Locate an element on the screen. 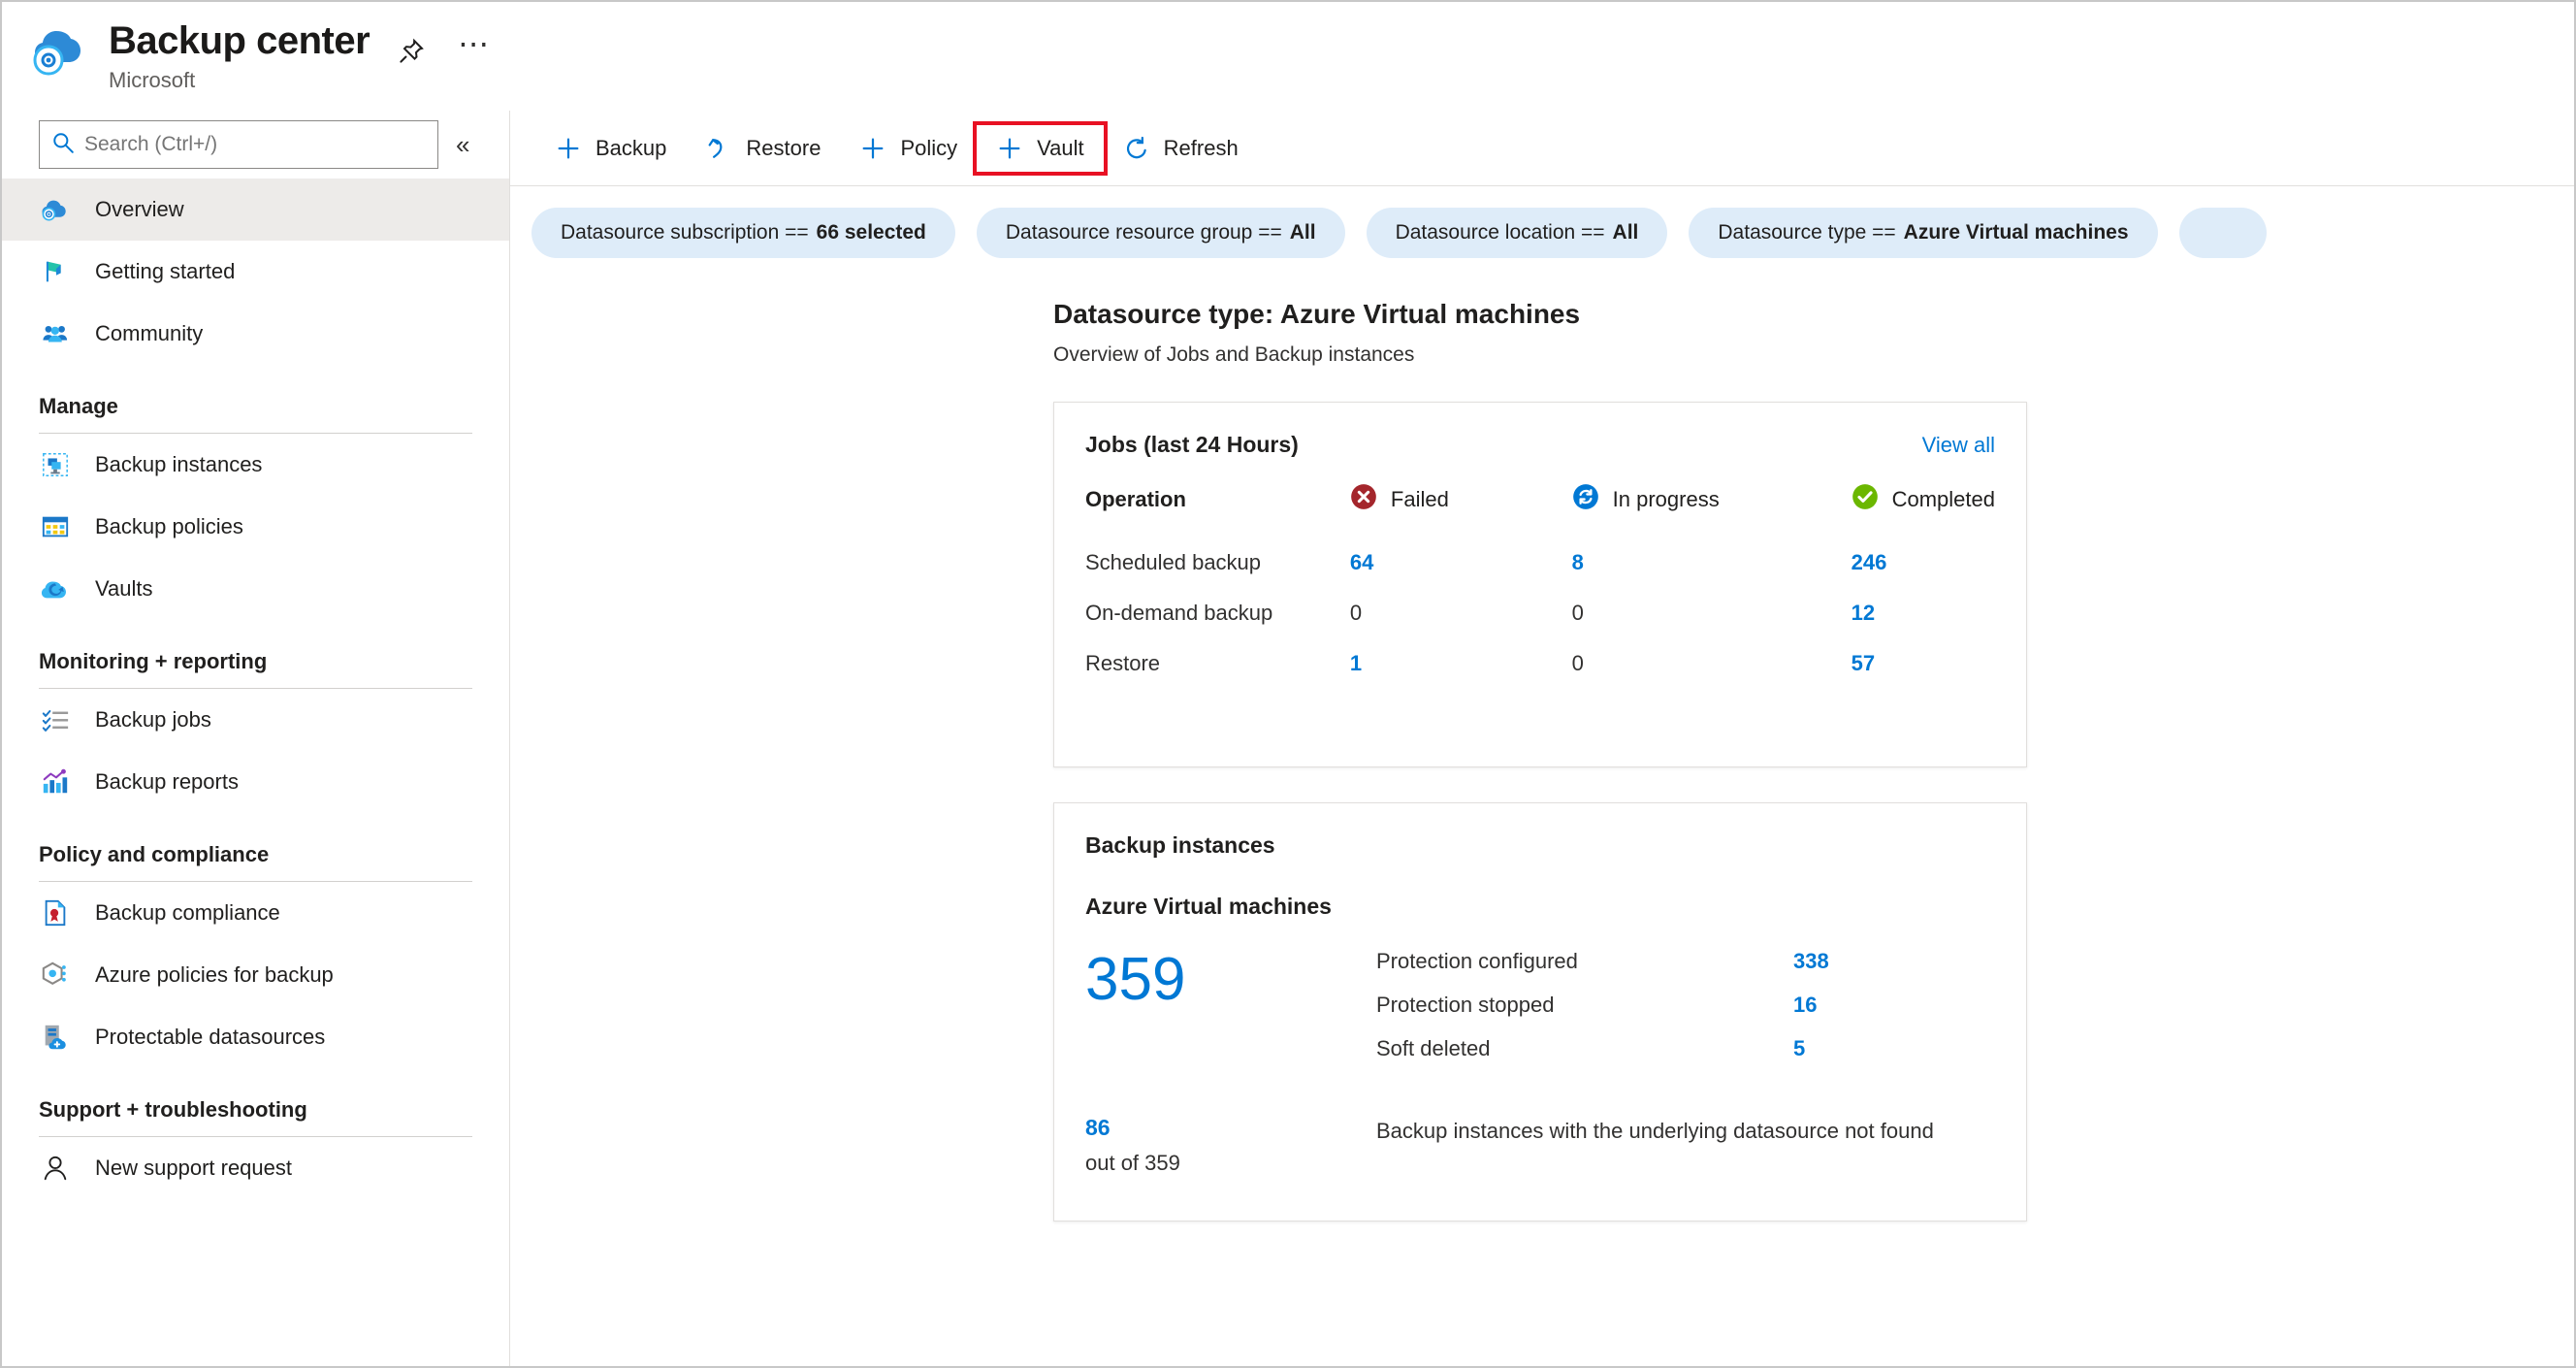  content-subtitle: Overview of Jobs and Backup instances is located at coordinates (1234, 354).